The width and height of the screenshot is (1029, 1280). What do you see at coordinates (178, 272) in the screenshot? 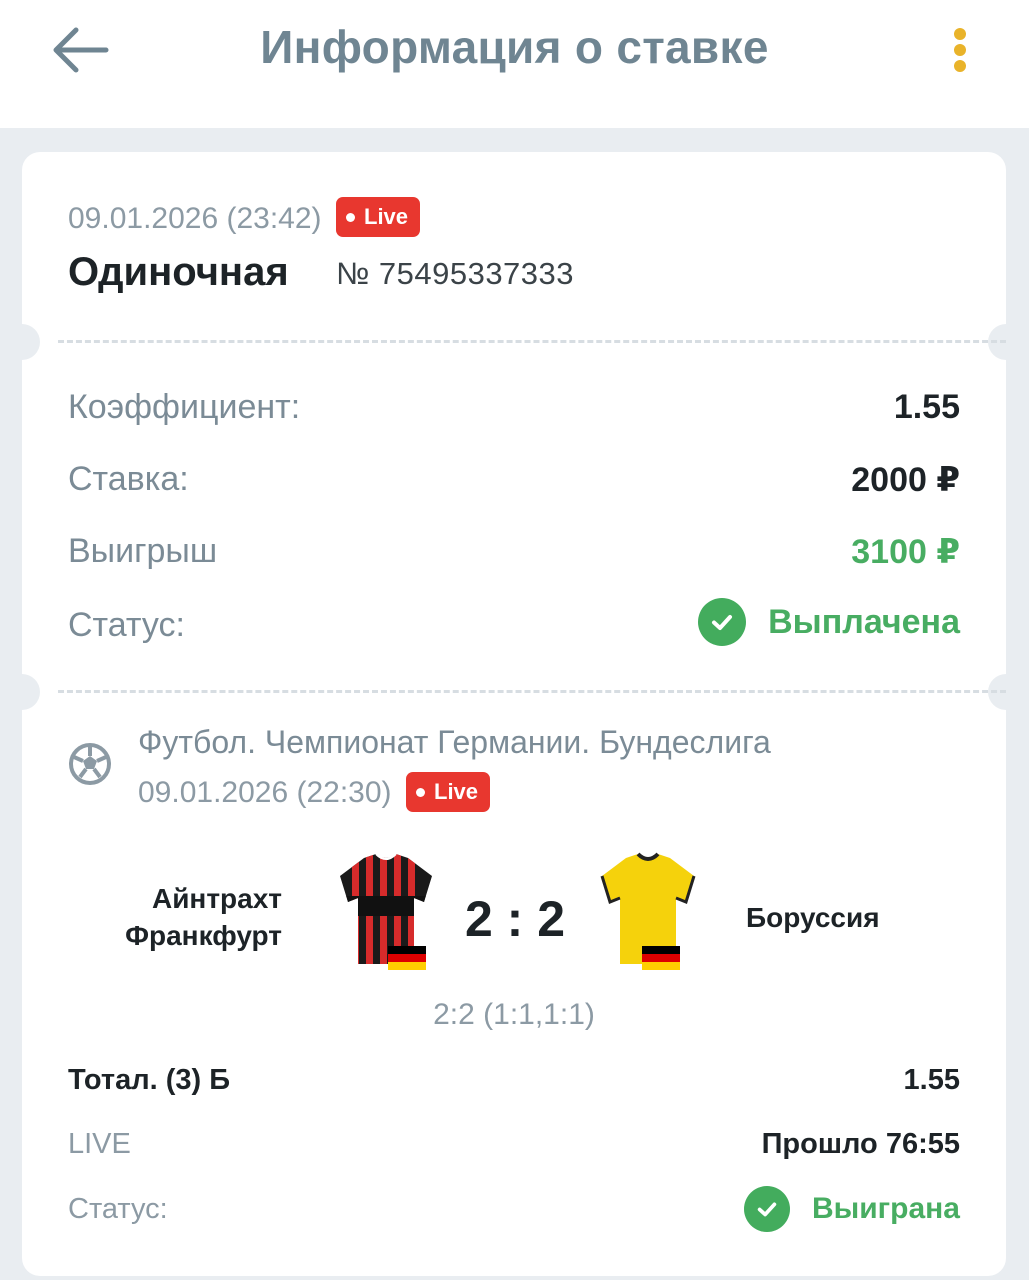
I see `bet-type: Одиночная` at bounding box center [178, 272].